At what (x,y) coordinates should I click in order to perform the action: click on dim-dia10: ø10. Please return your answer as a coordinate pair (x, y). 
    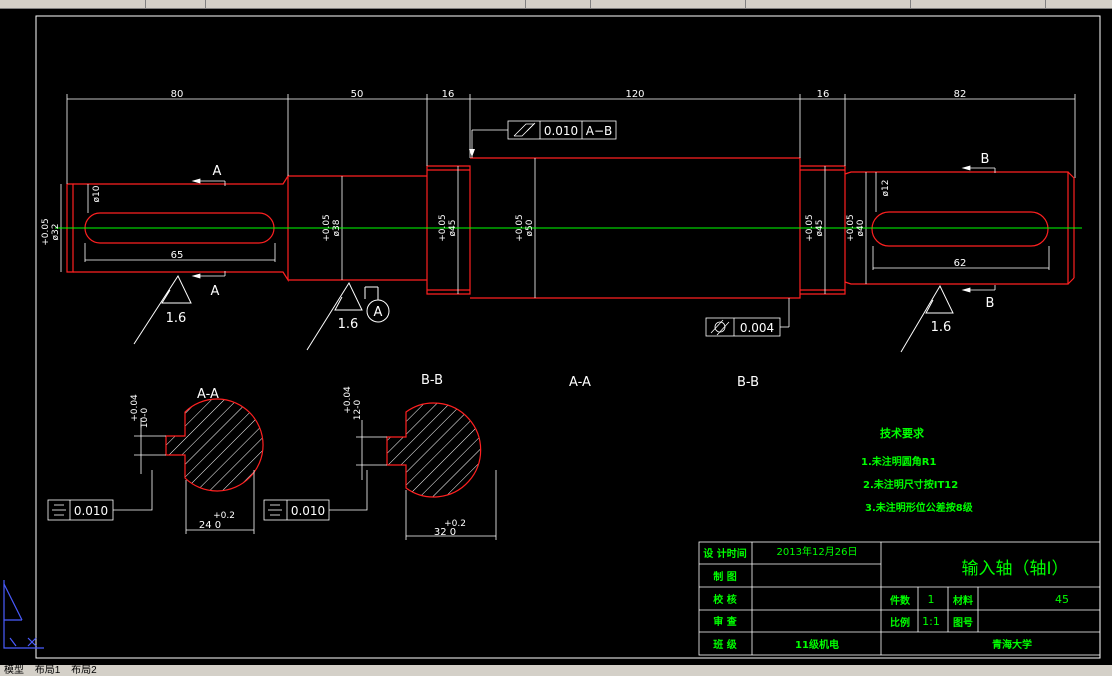
    Looking at the image, I should click on (97, 193).